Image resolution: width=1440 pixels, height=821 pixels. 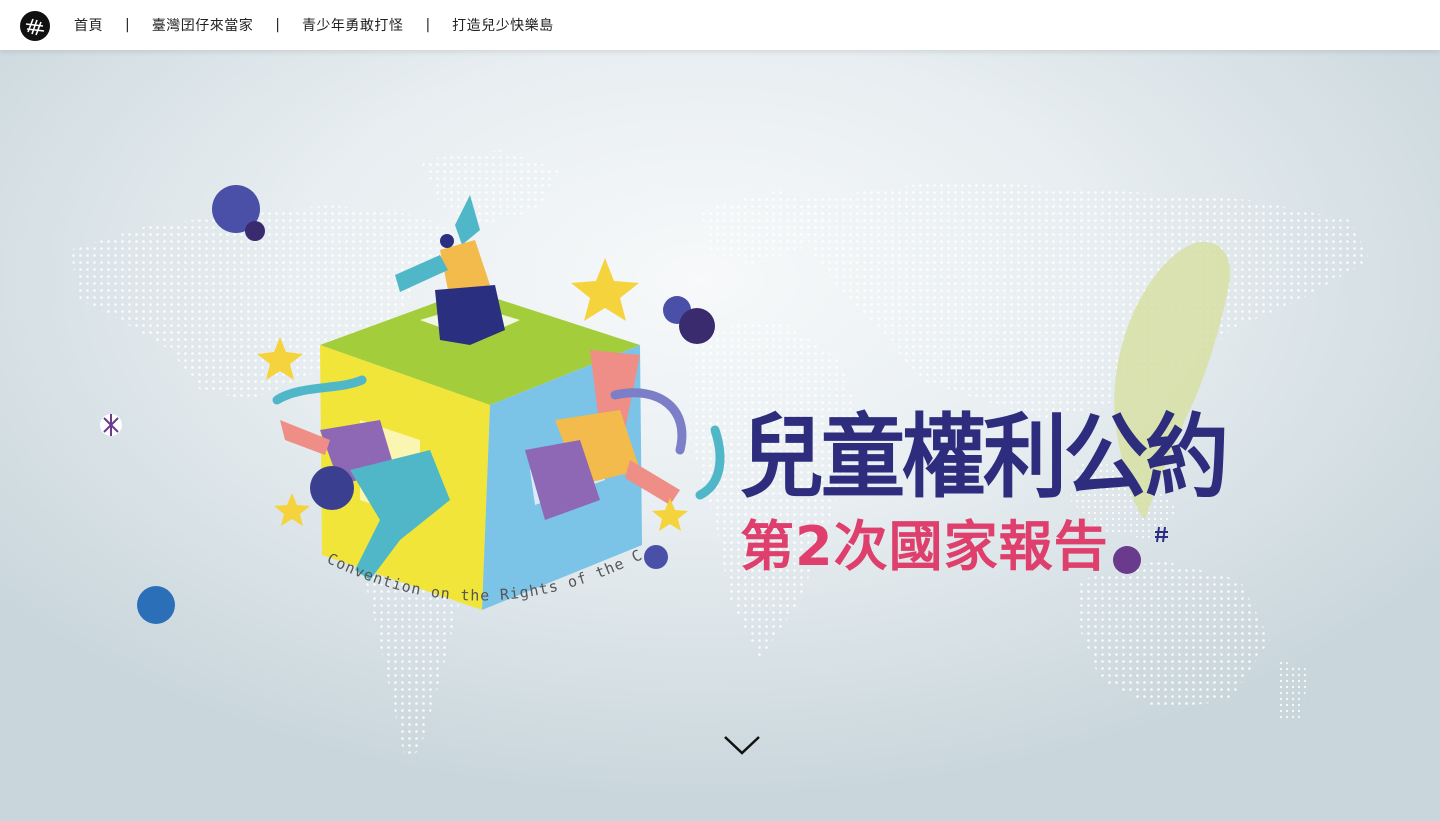 I want to click on nav-item-taiwan-kids: 臺灣囝仔來當家, so click(x=203, y=25).